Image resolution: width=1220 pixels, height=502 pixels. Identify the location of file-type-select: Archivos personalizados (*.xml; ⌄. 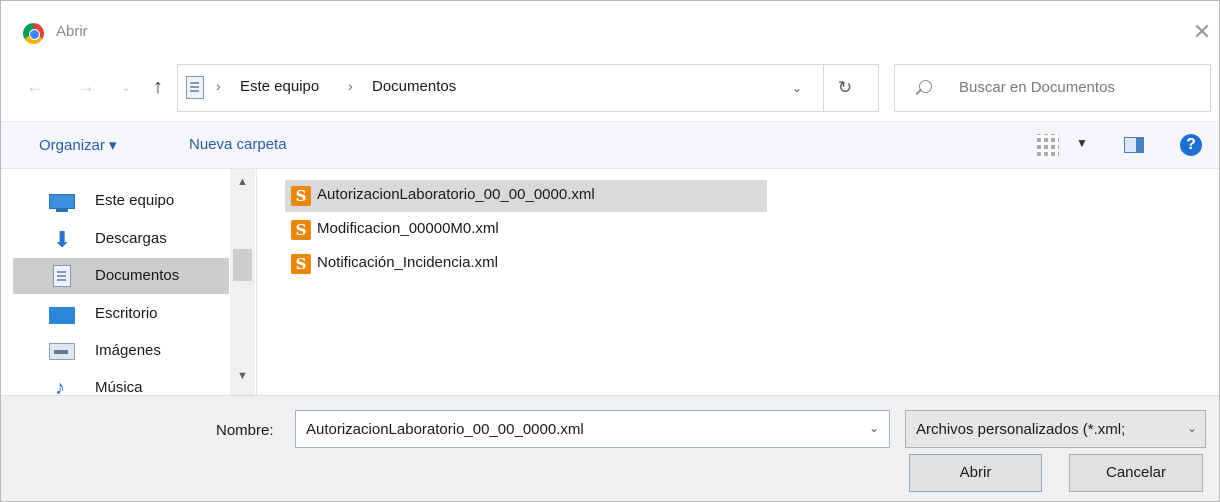
(1055, 429).